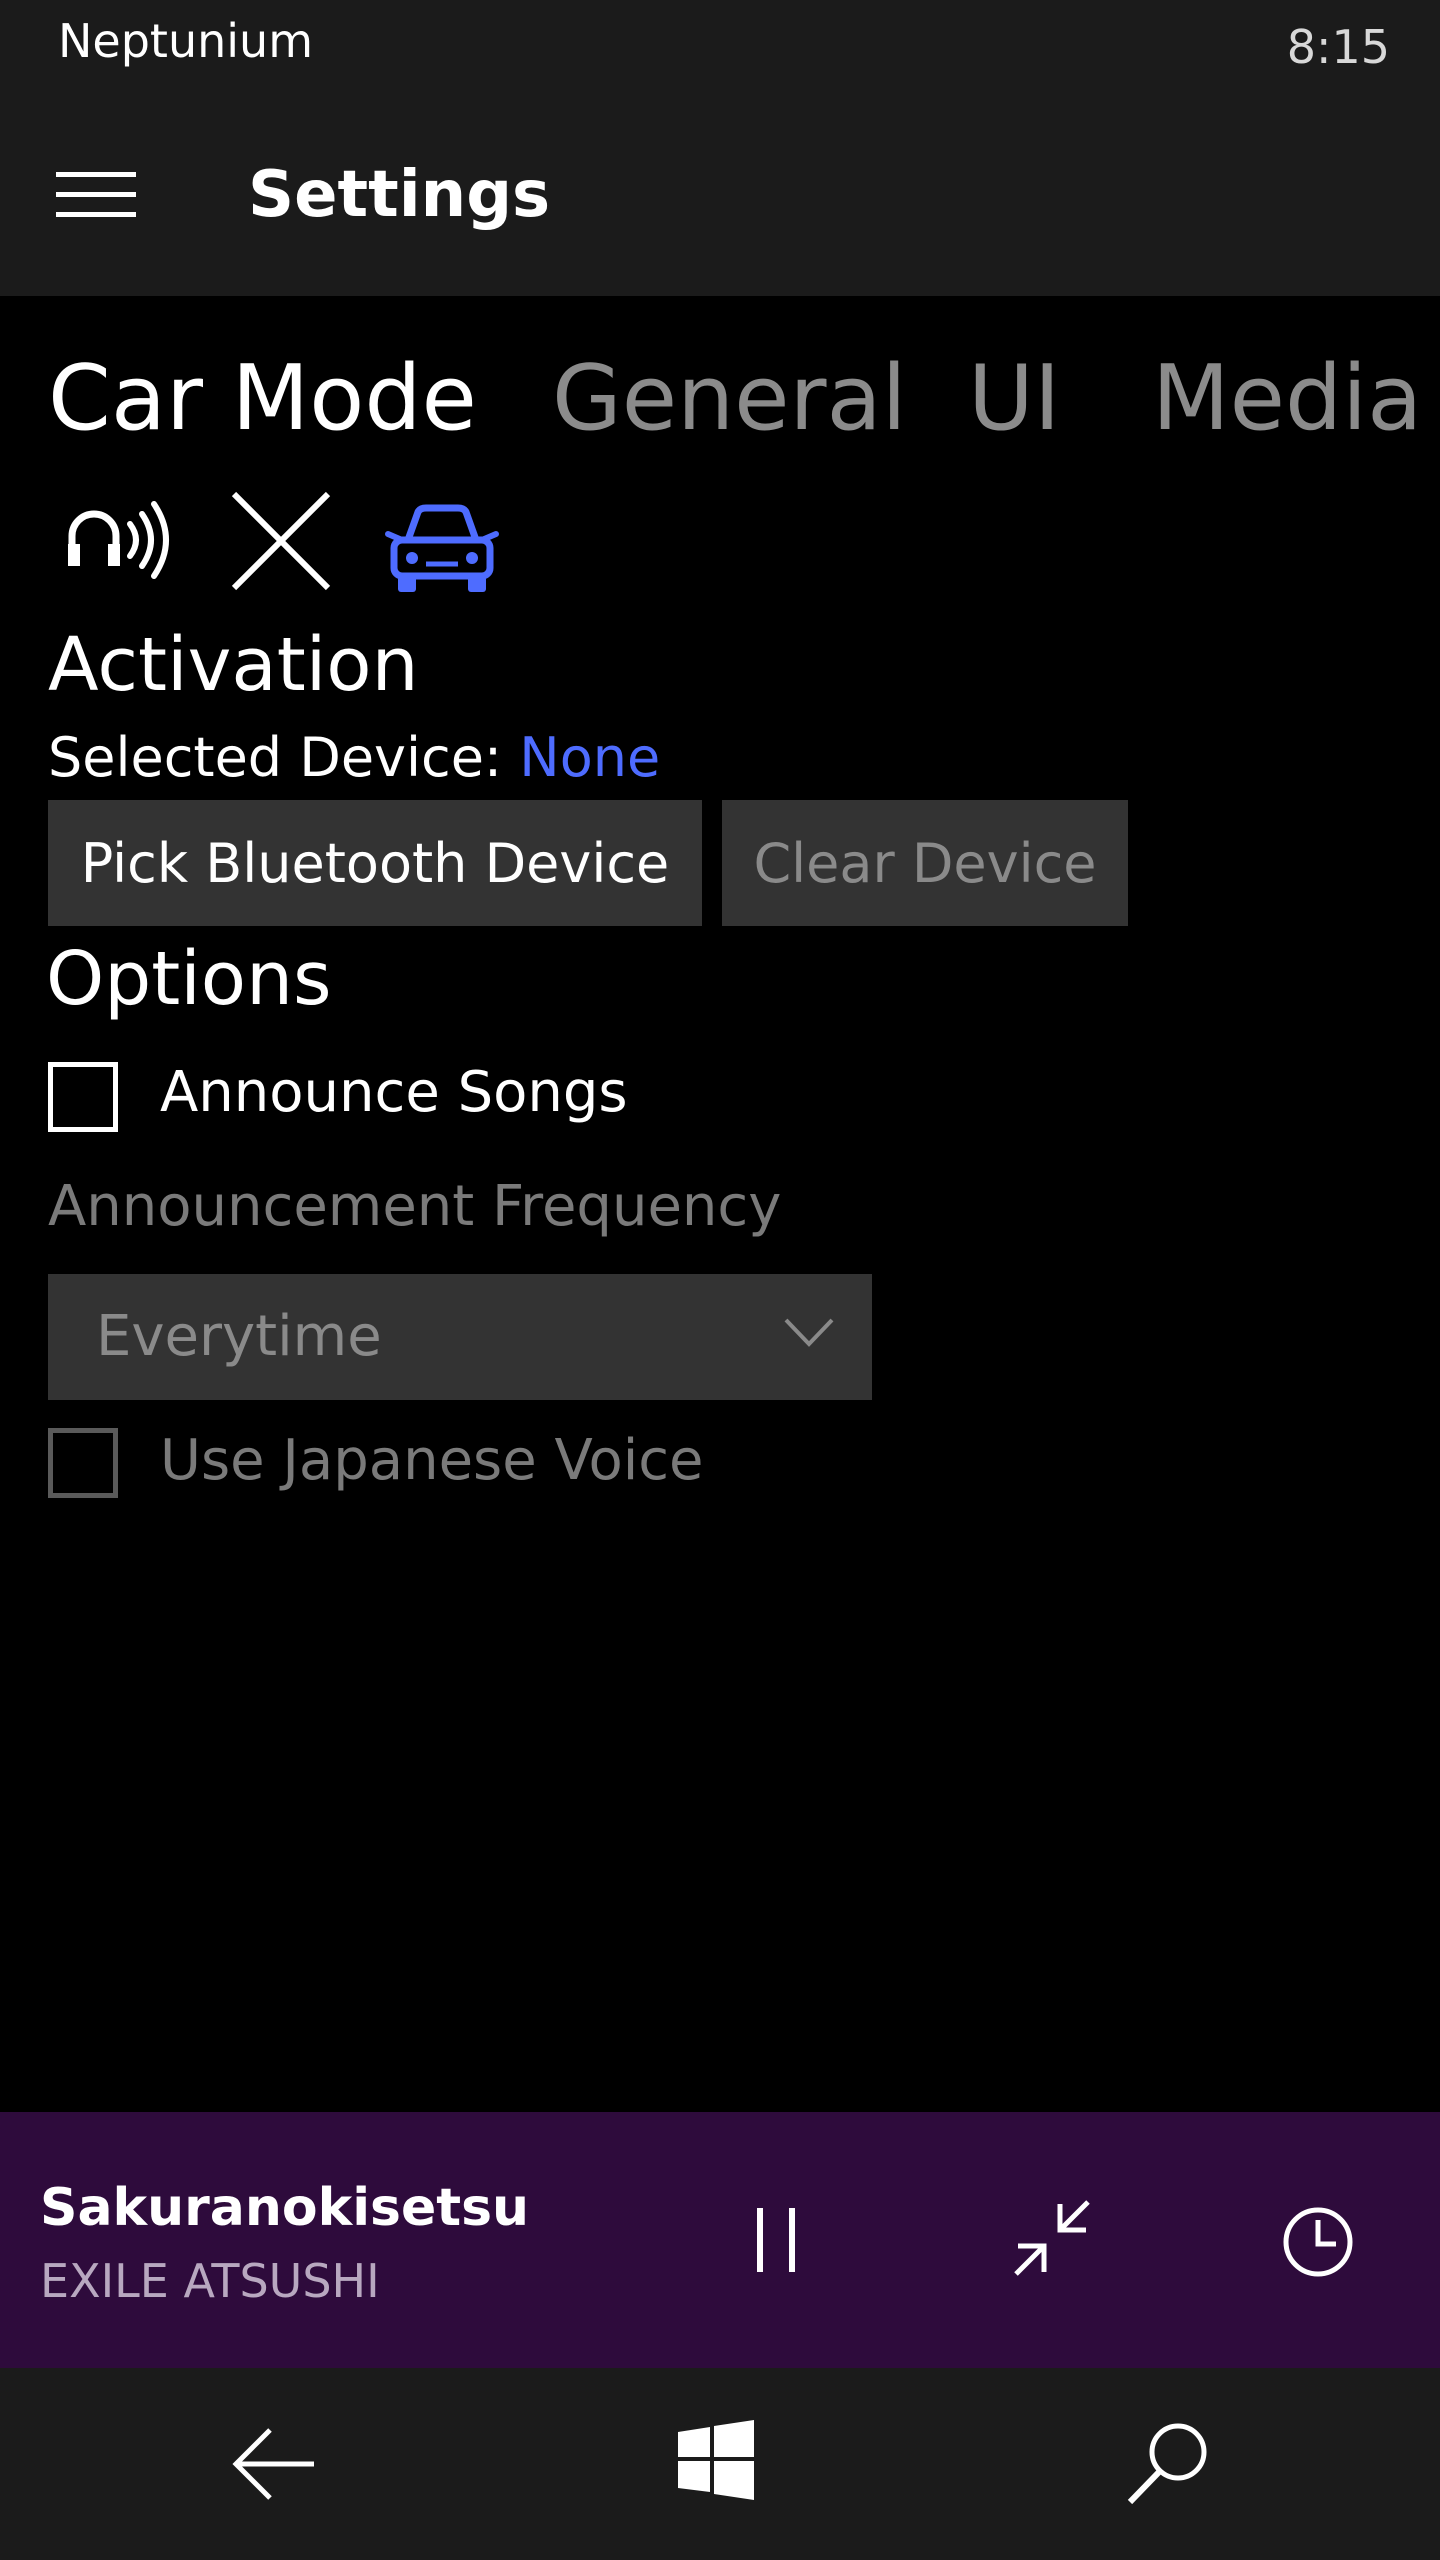 The width and height of the screenshot is (1440, 2560). What do you see at coordinates (375, 863) in the screenshot?
I see `pick-bluetooth-device-button: Pick Bluetooth Device` at bounding box center [375, 863].